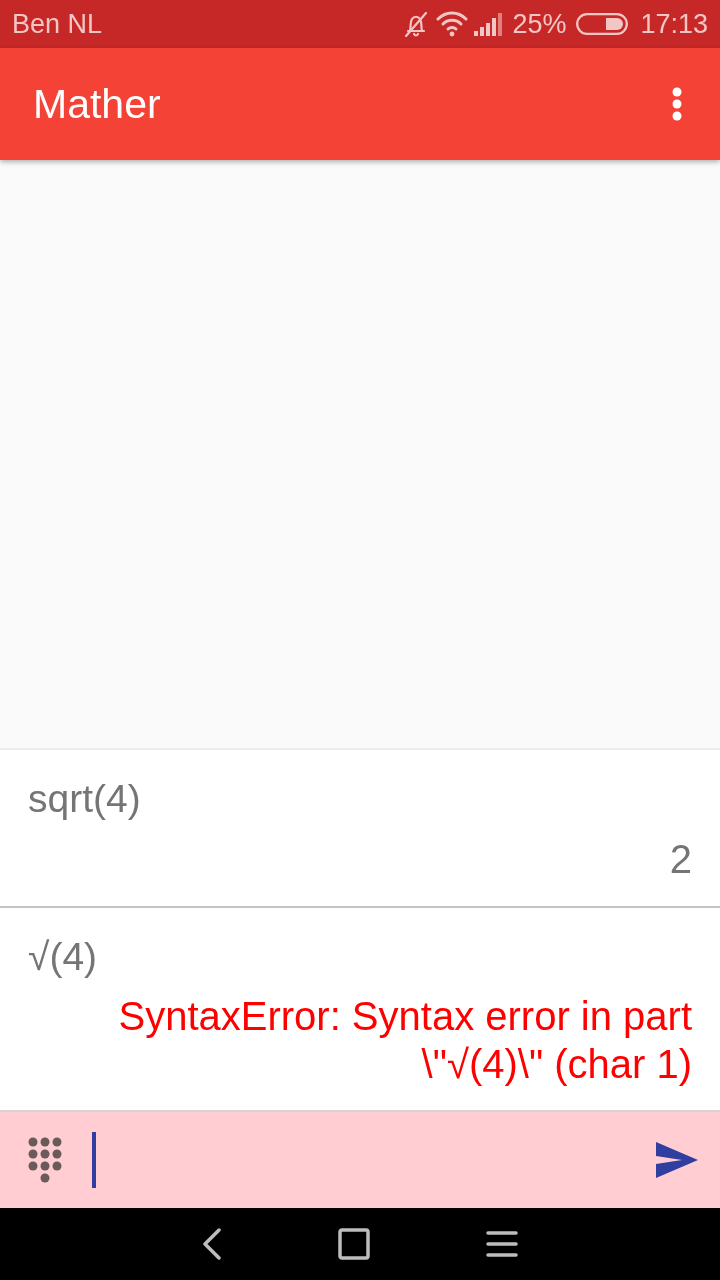 The height and width of the screenshot is (1280, 720). I want to click on back-icon, so click(212, 1244).